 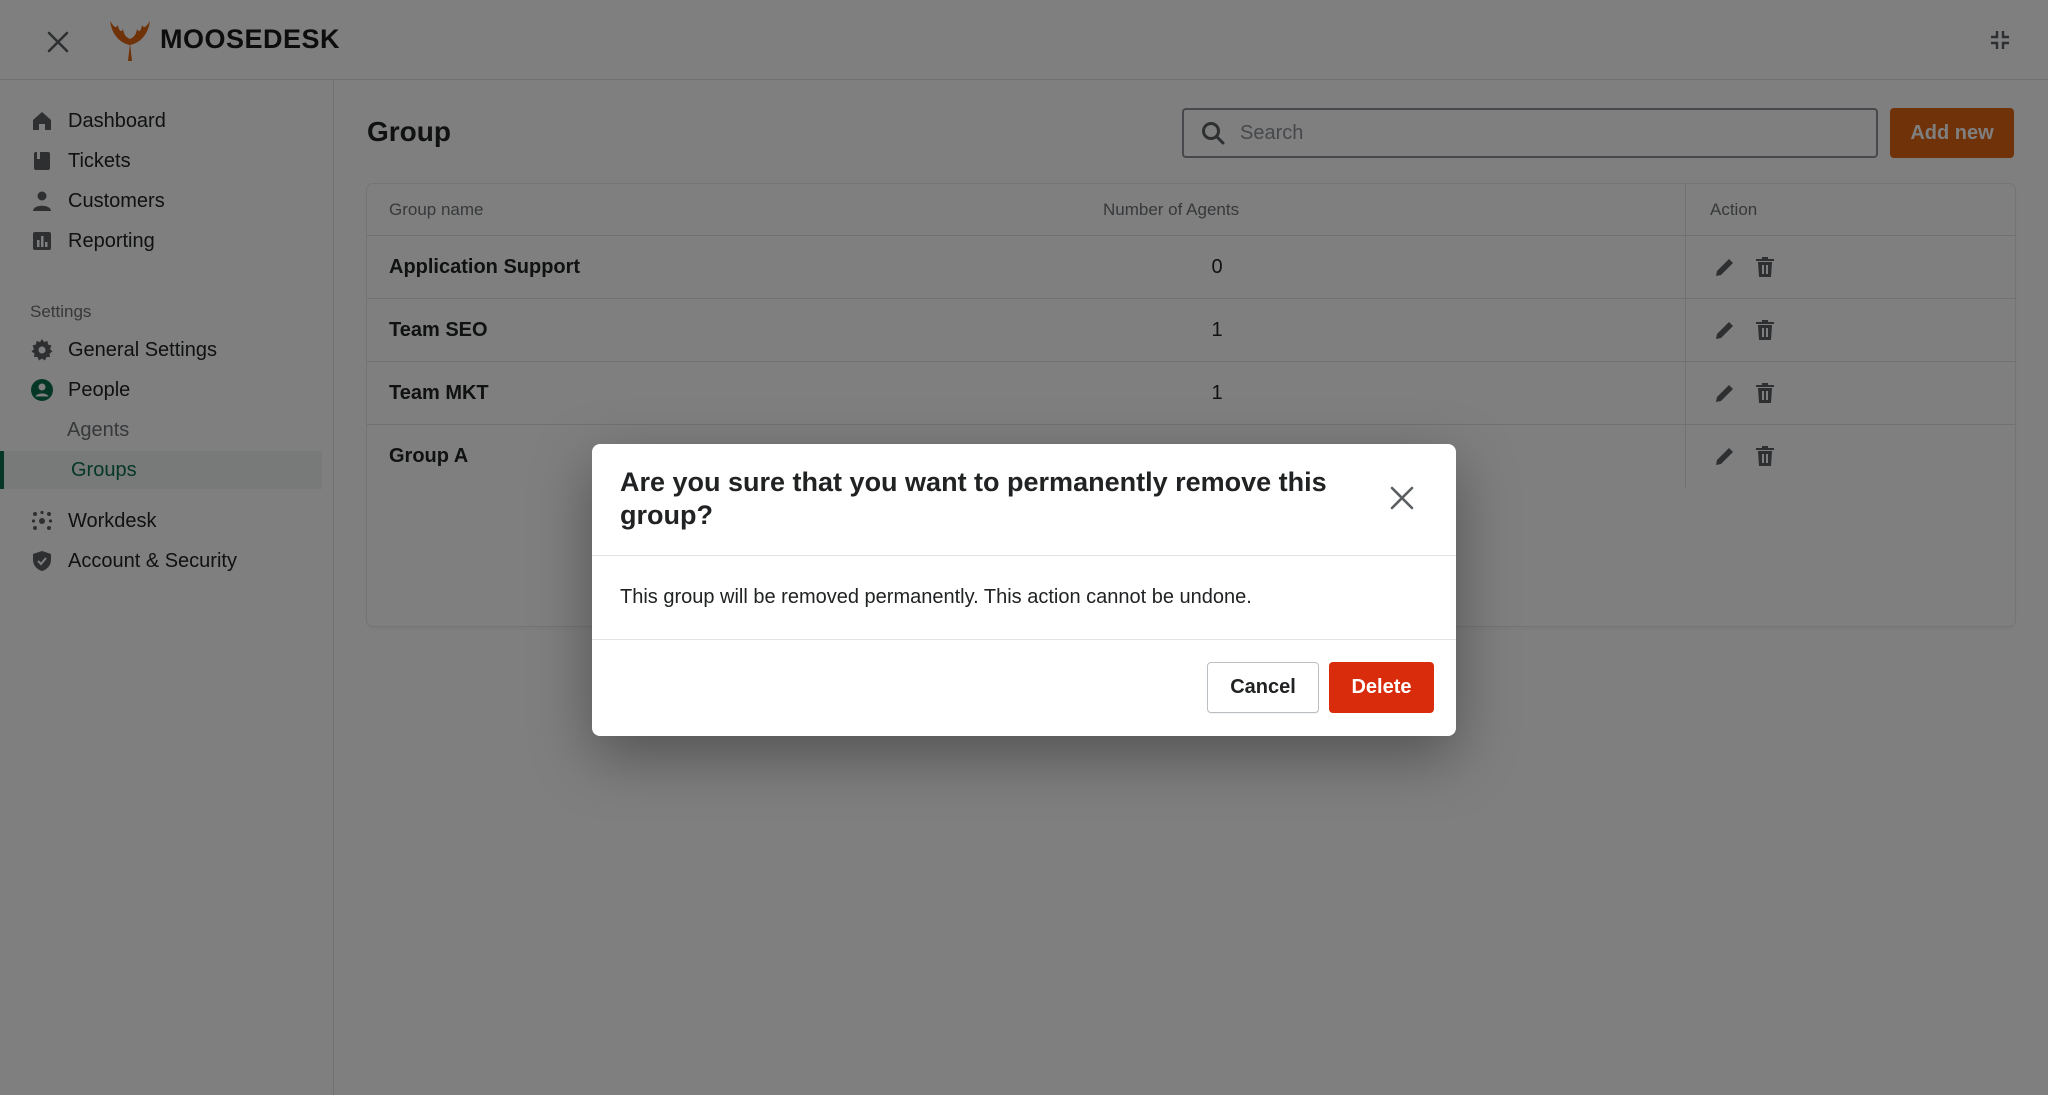 I want to click on close-icon, so click(x=1402, y=498).